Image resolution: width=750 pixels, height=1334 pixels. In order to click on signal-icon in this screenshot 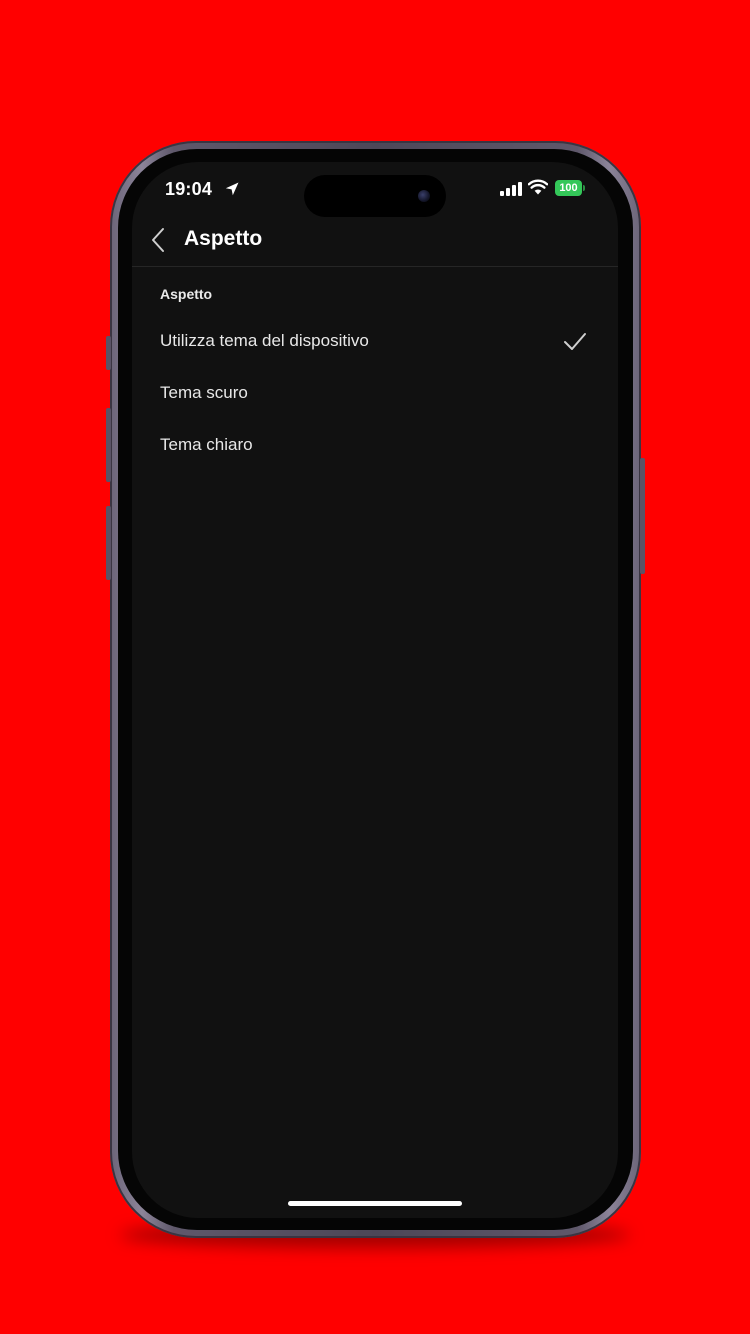, I will do `click(511, 189)`.